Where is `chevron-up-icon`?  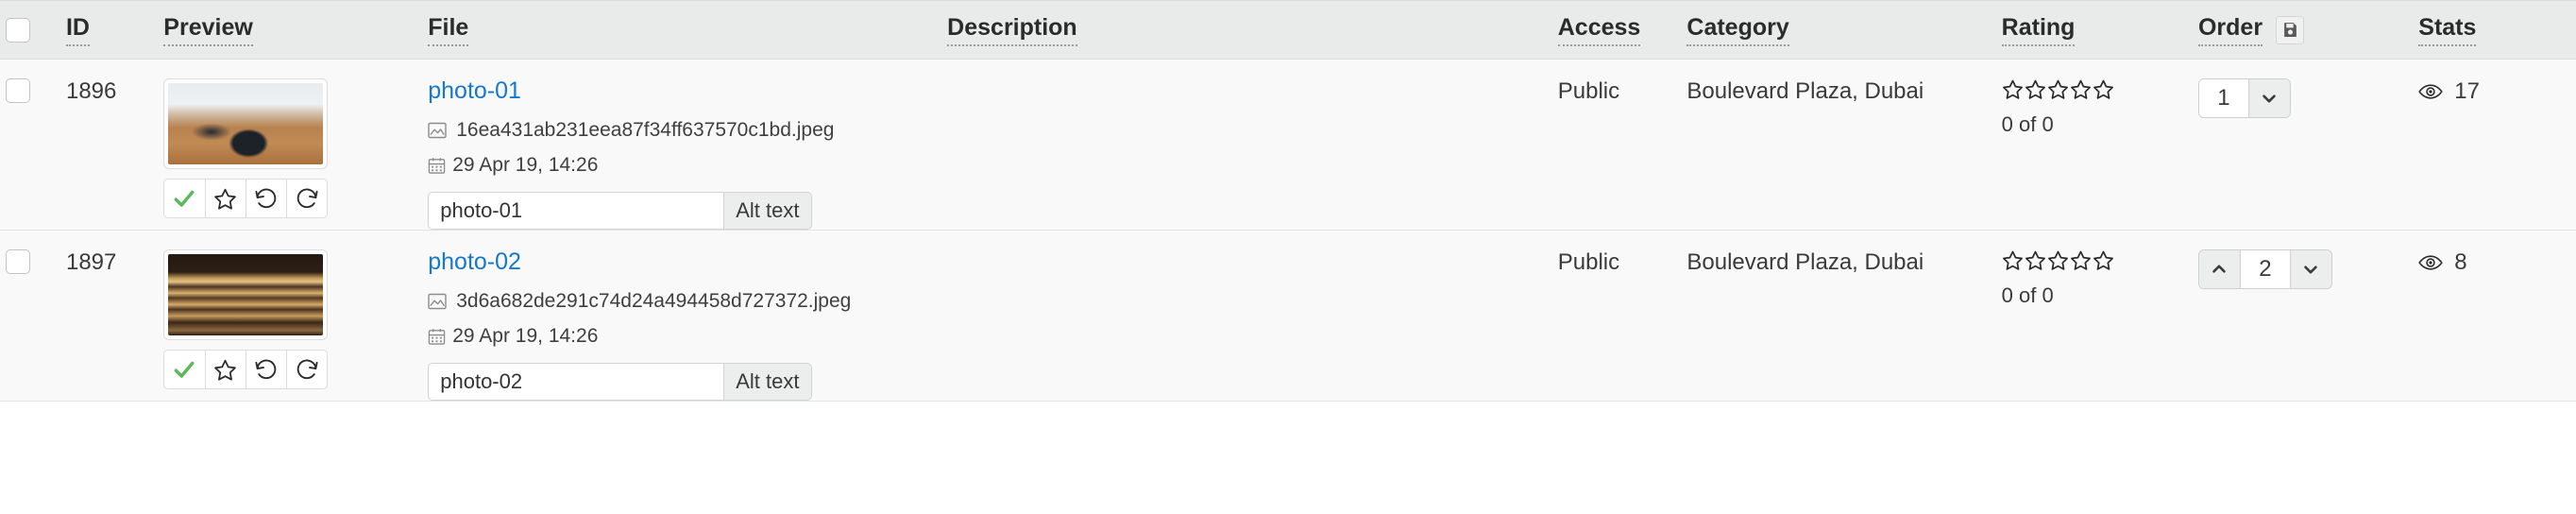
chevron-up-icon is located at coordinates (2219, 269).